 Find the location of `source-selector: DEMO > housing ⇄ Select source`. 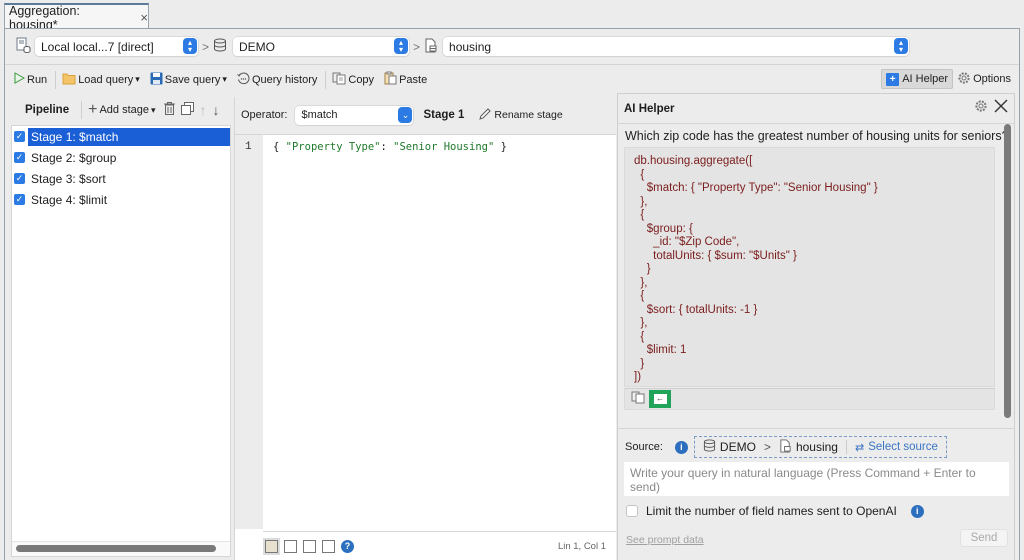

source-selector: DEMO > housing ⇄ Select source is located at coordinates (820, 447).